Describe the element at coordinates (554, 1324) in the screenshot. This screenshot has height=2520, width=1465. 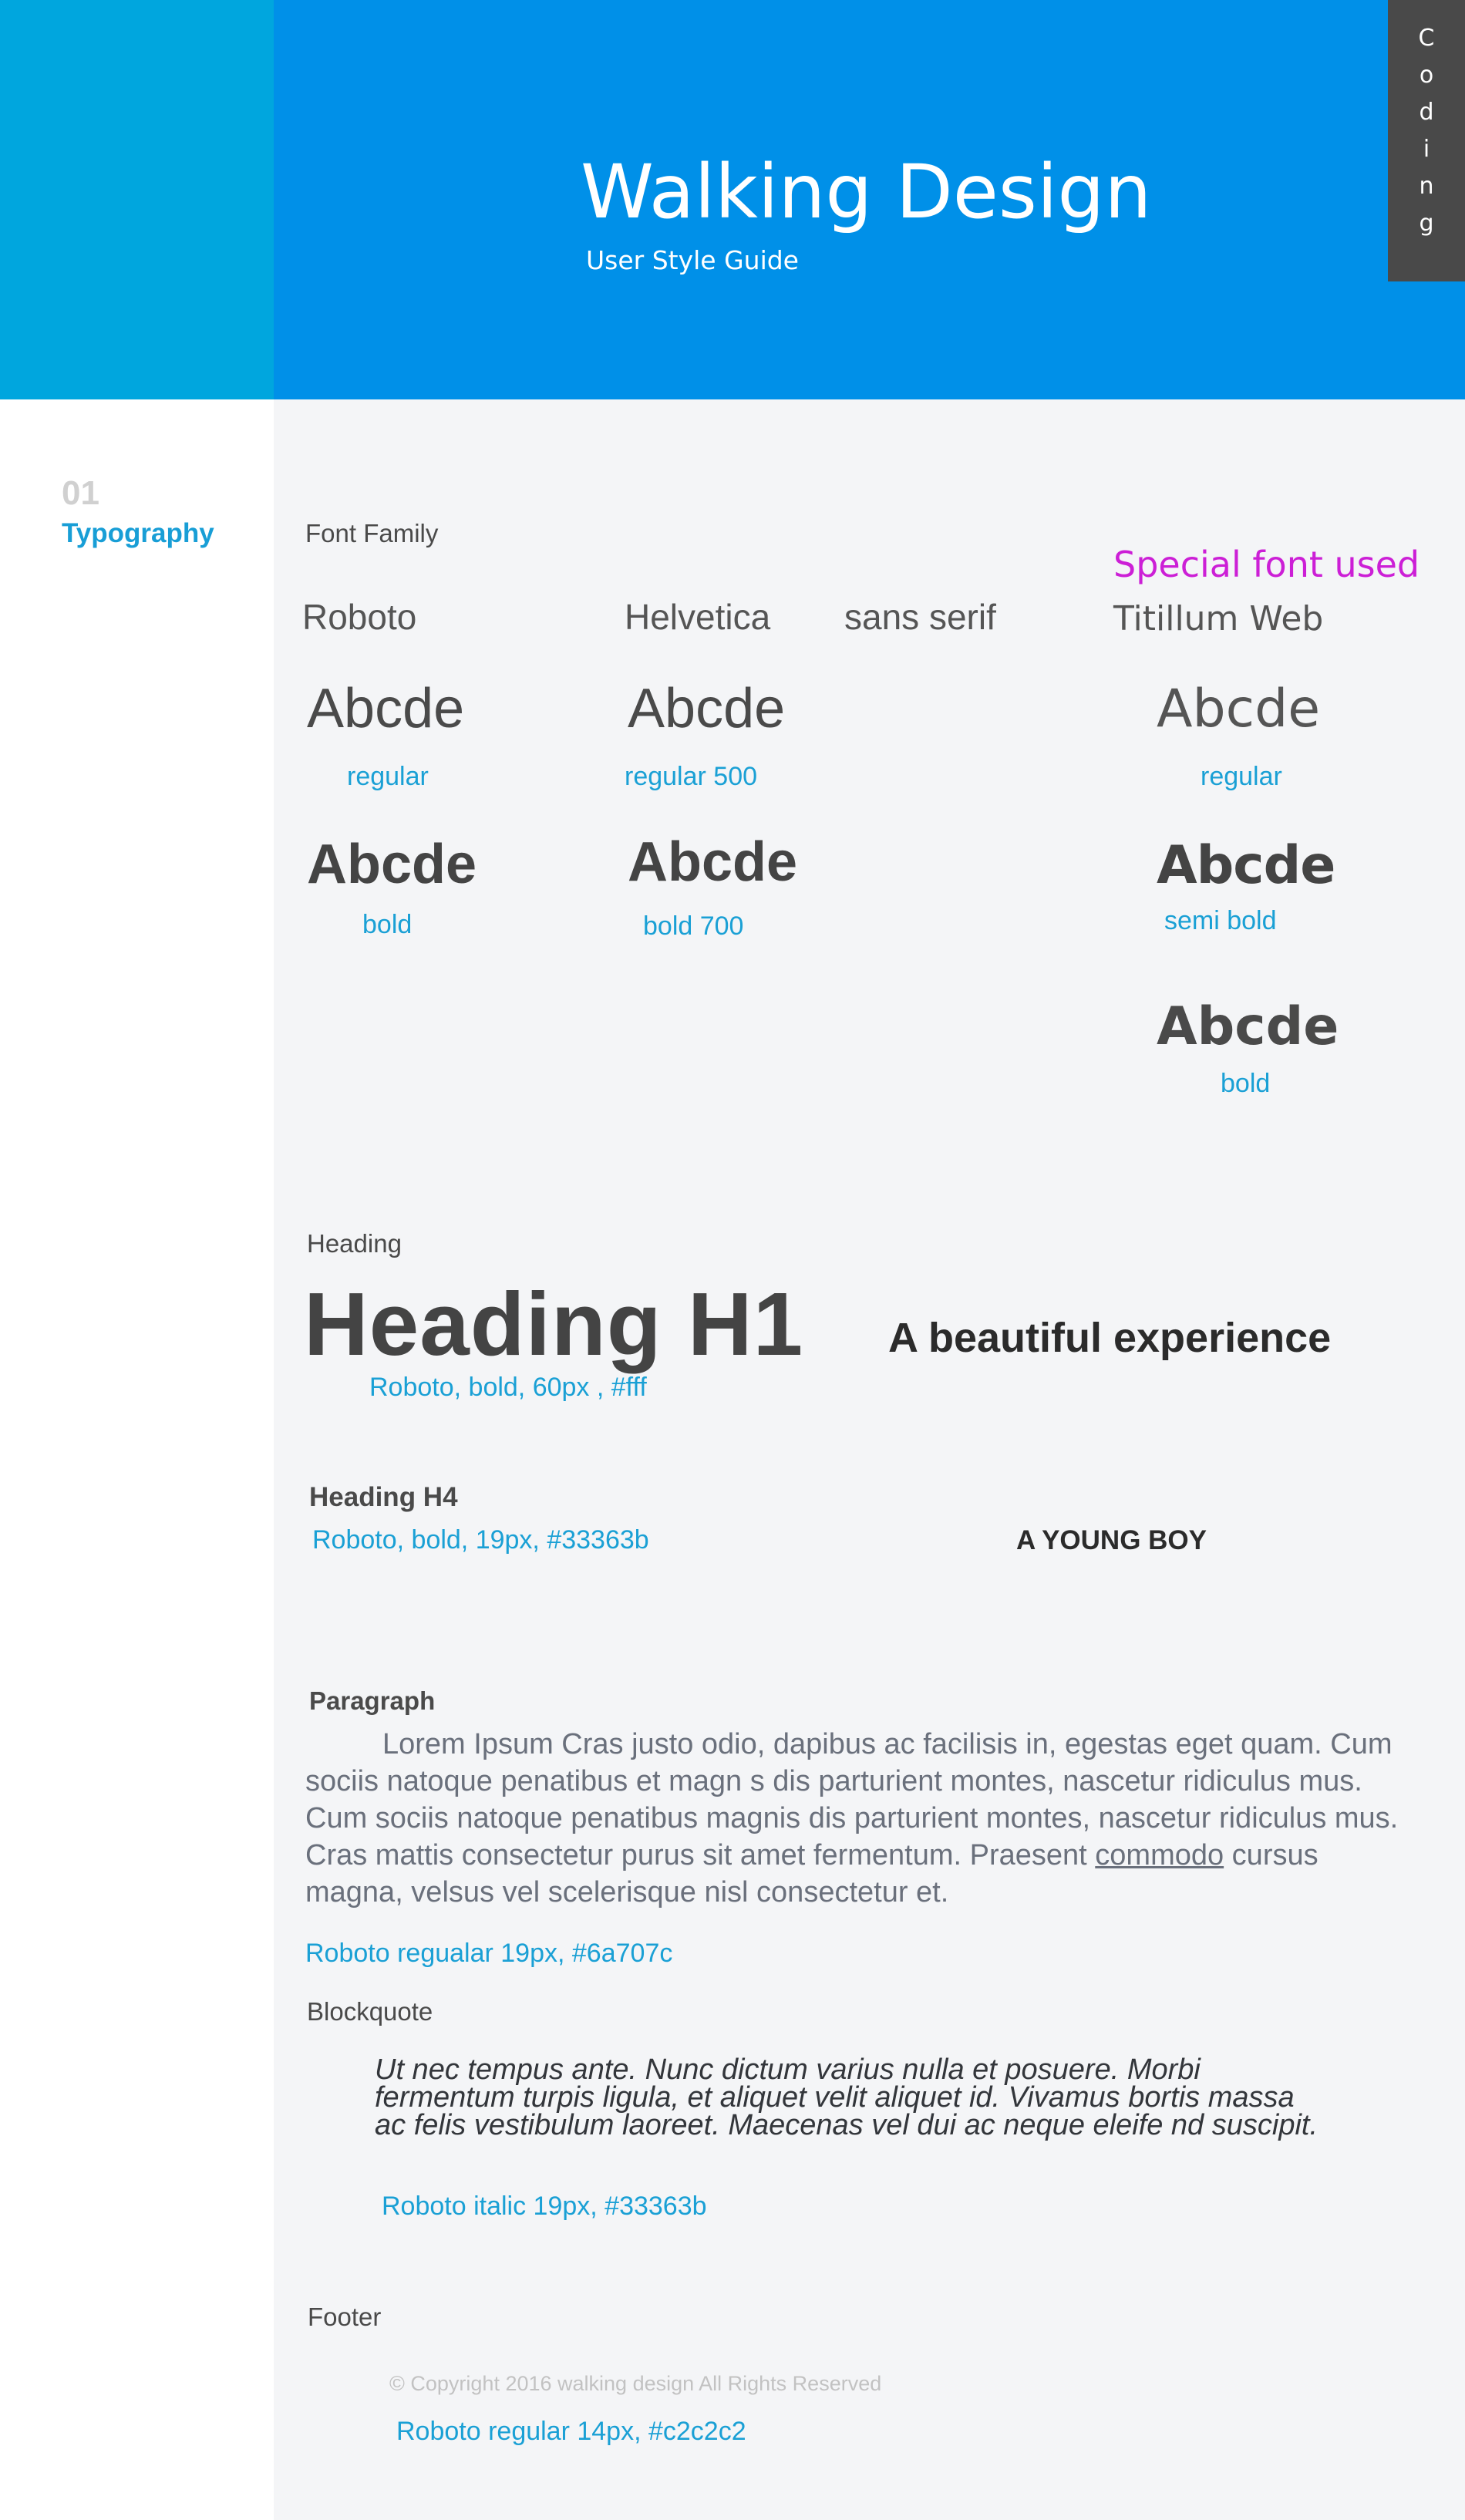
I see `heading-h1-sample: Heading H1` at that location.